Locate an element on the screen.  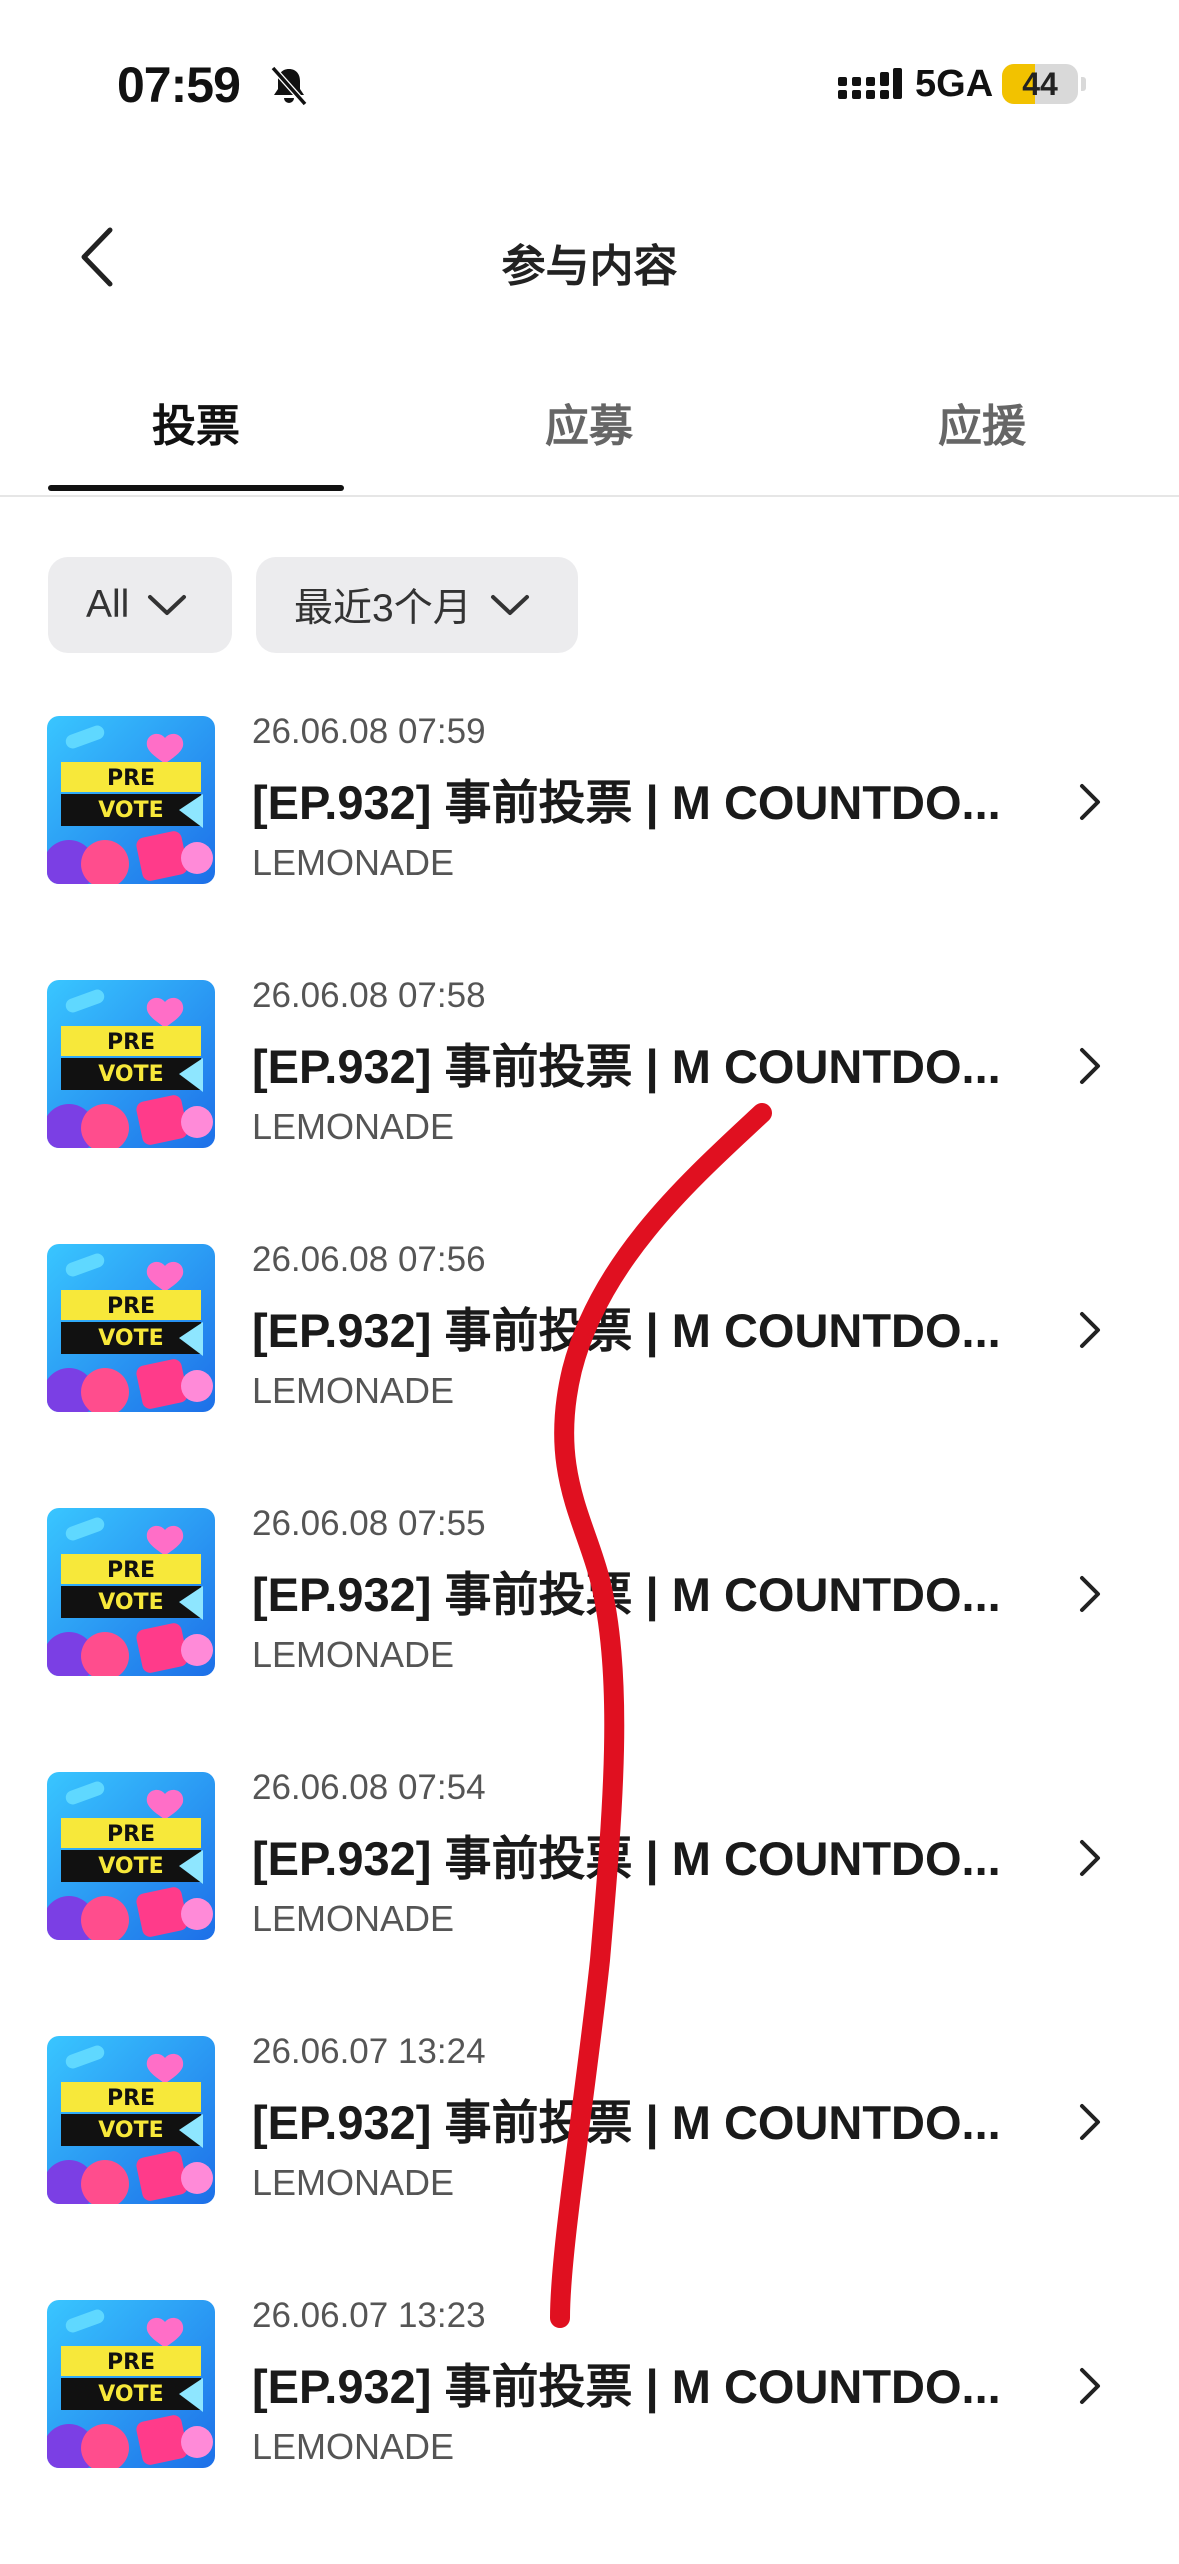
item-date: 26.06.08 07:58 is located at coordinates (369, 995).